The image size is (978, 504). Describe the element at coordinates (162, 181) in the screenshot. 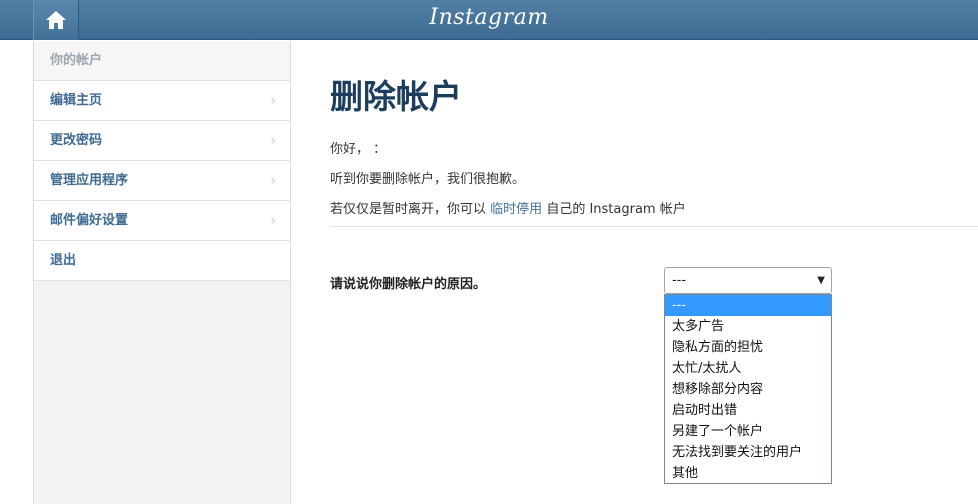

I see `sidebar-item-manage-apps: 管理应用程序 ›` at that location.